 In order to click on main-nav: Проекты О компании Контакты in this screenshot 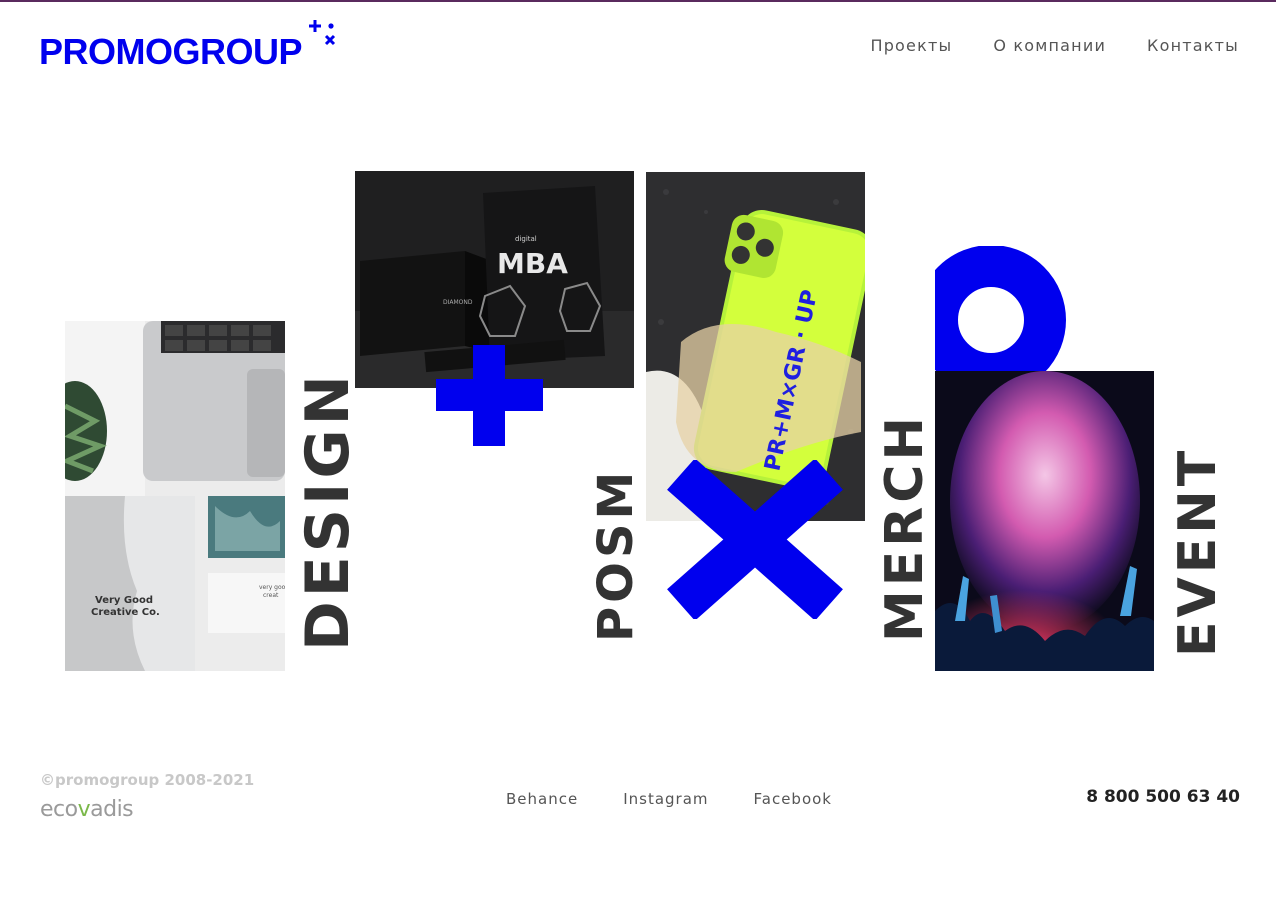, I will do `click(1054, 45)`.